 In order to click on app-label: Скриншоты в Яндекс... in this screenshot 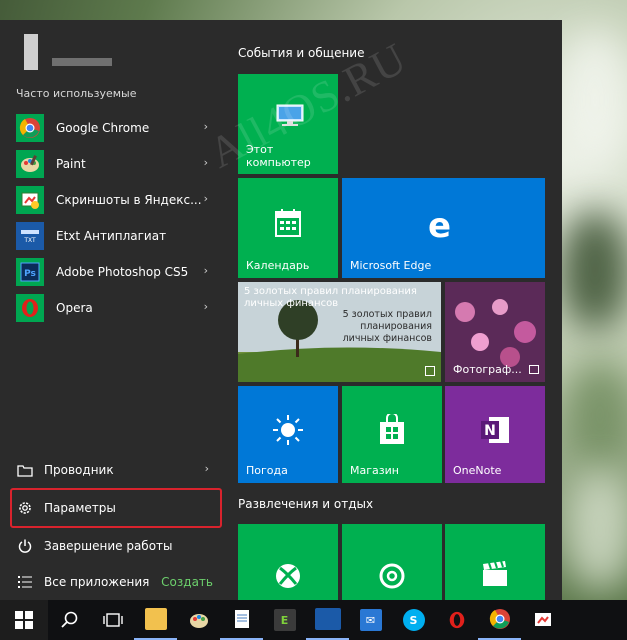, I will do `click(129, 200)`.